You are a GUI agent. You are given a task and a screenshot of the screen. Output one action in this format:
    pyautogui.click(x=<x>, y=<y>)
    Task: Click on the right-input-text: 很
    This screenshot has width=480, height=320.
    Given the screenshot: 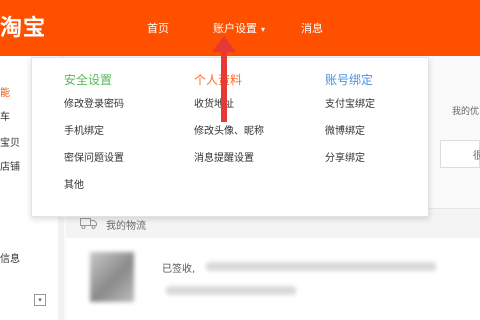 What is the action you would take?
    pyautogui.click(x=476, y=156)
    